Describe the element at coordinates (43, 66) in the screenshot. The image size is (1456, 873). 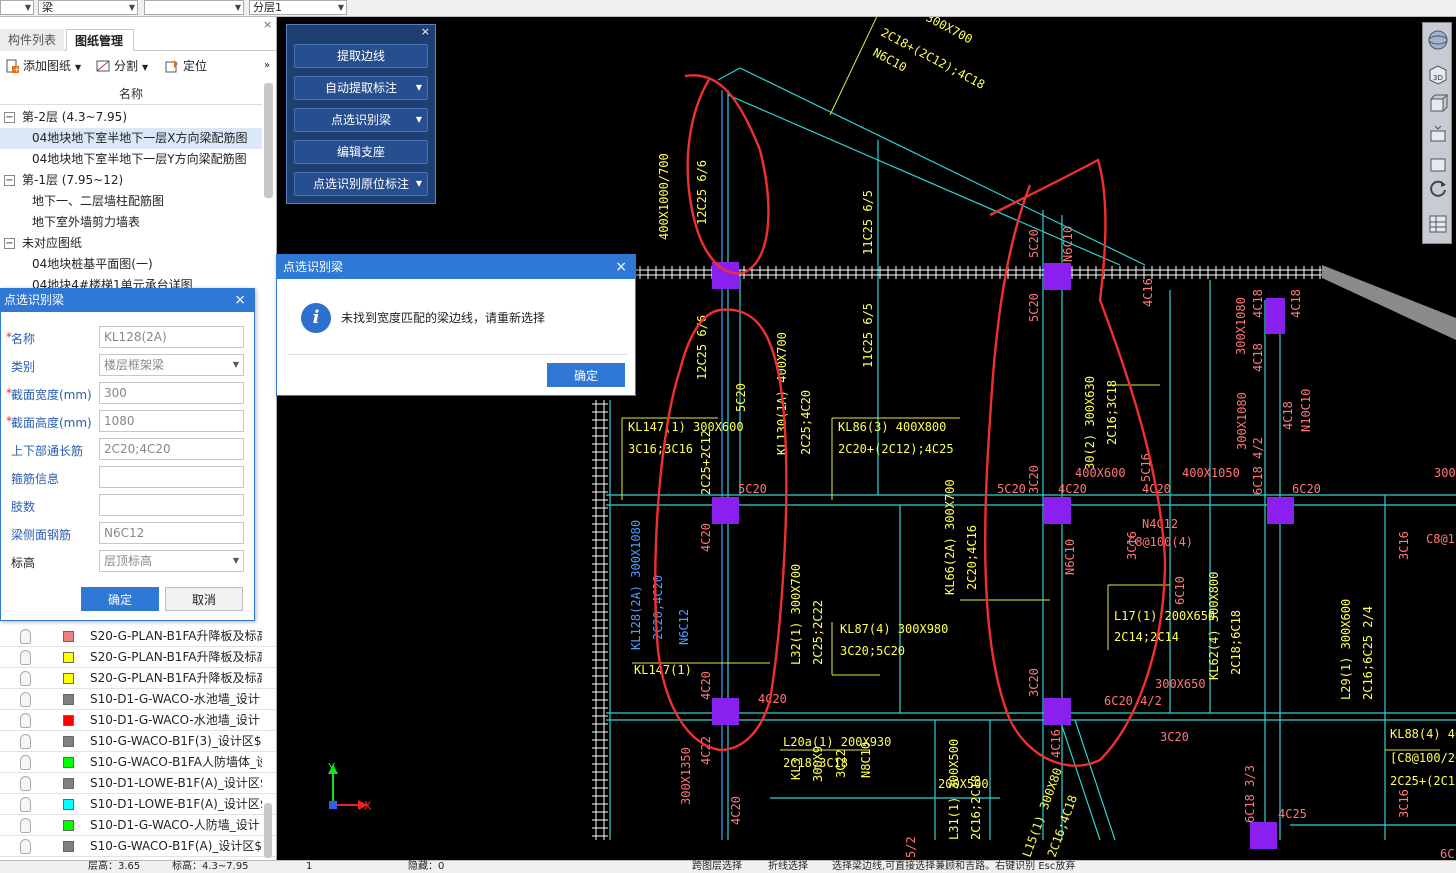
I see `add-drawing-button: +添加图纸▼` at that location.